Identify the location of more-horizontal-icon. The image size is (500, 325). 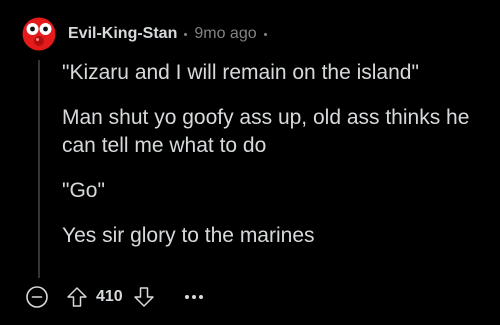
(193, 297).